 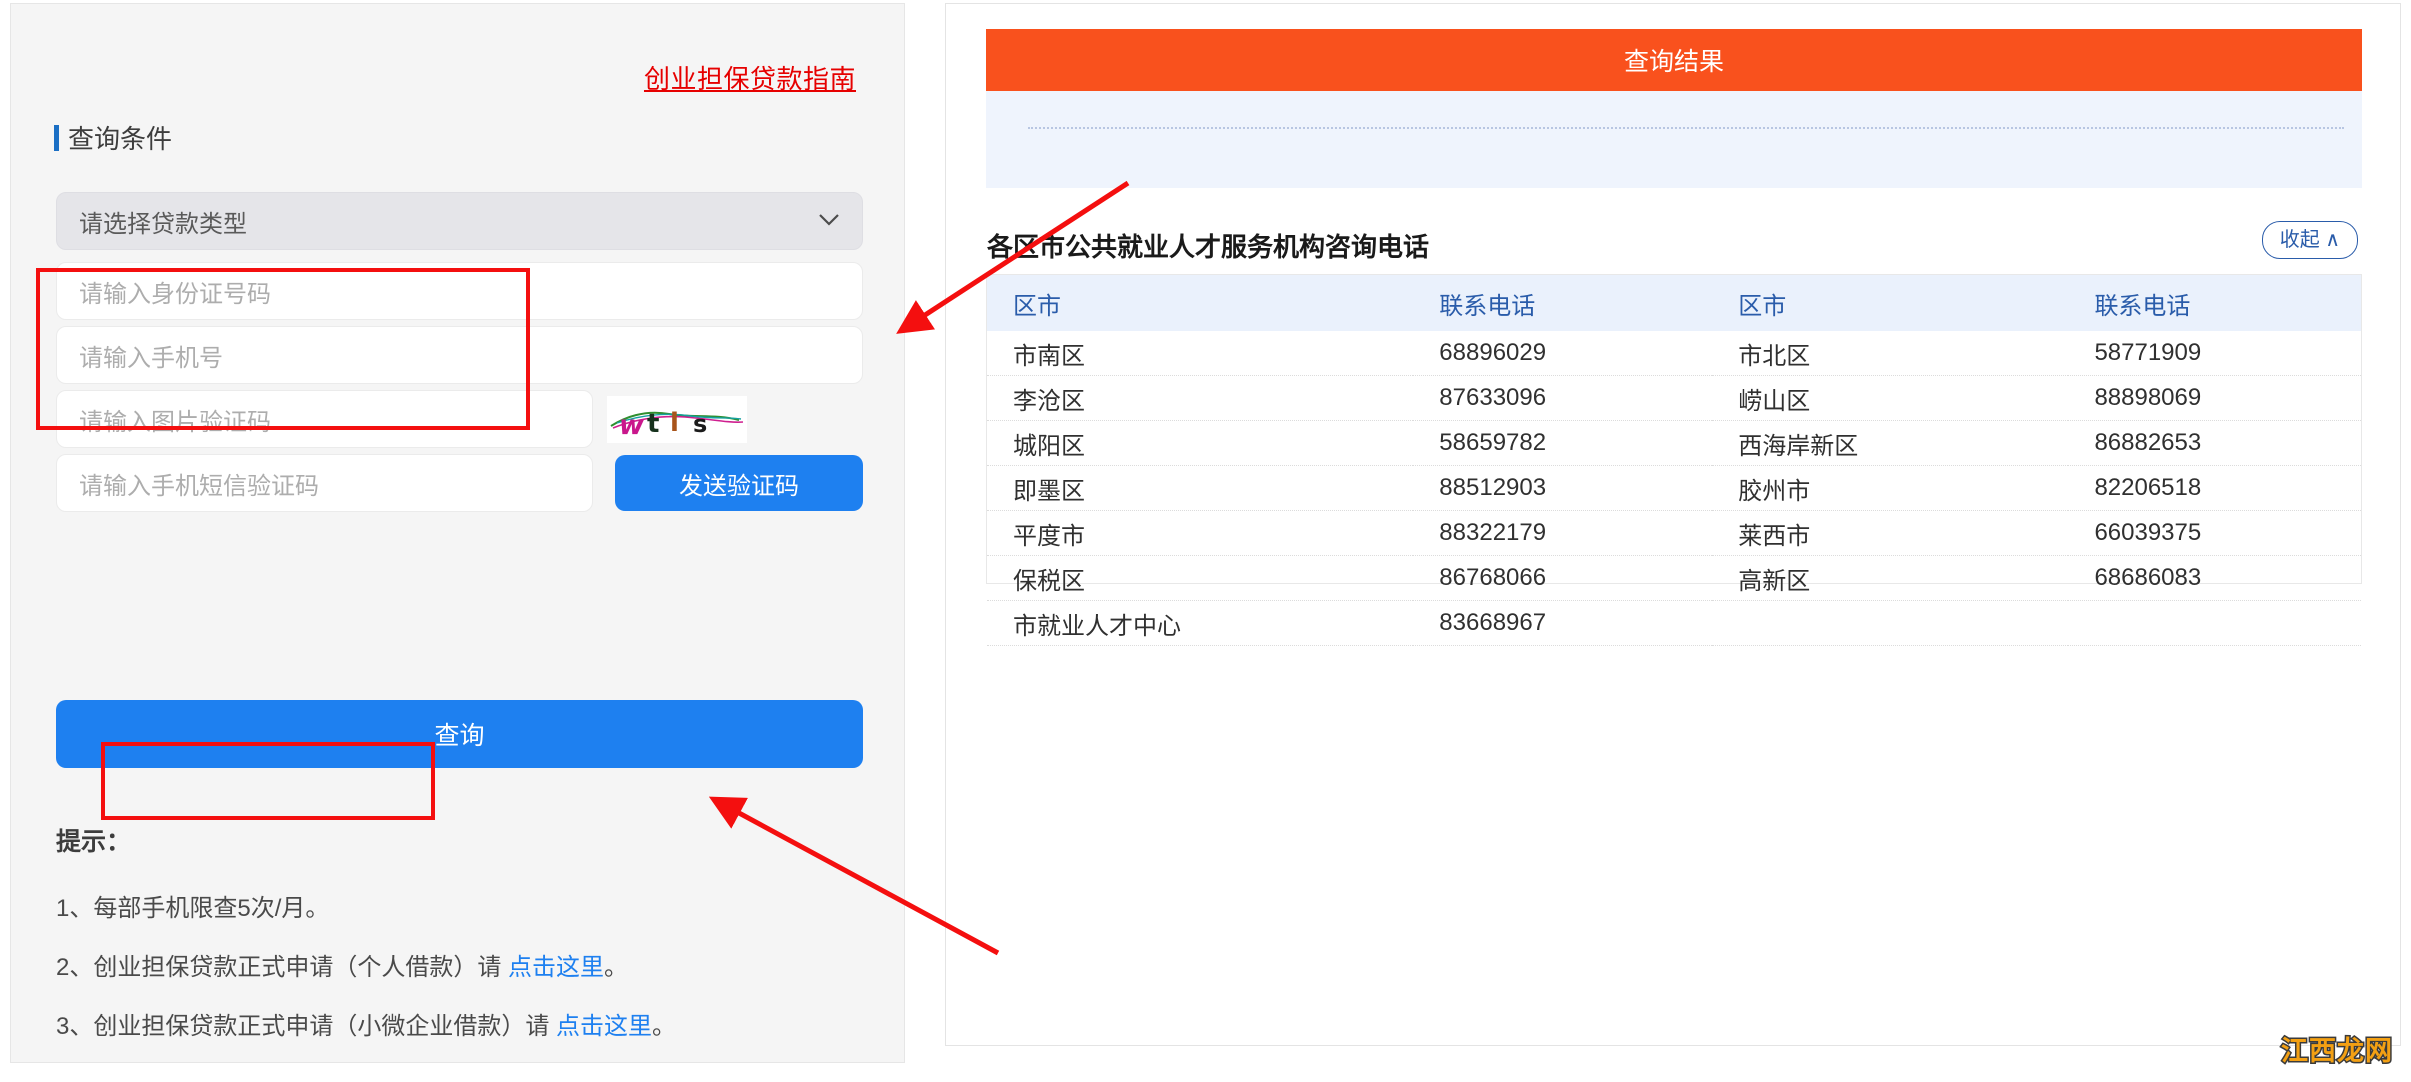 What do you see at coordinates (2214, 353) in the screenshot?
I see `cell-phone: 58771909` at bounding box center [2214, 353].